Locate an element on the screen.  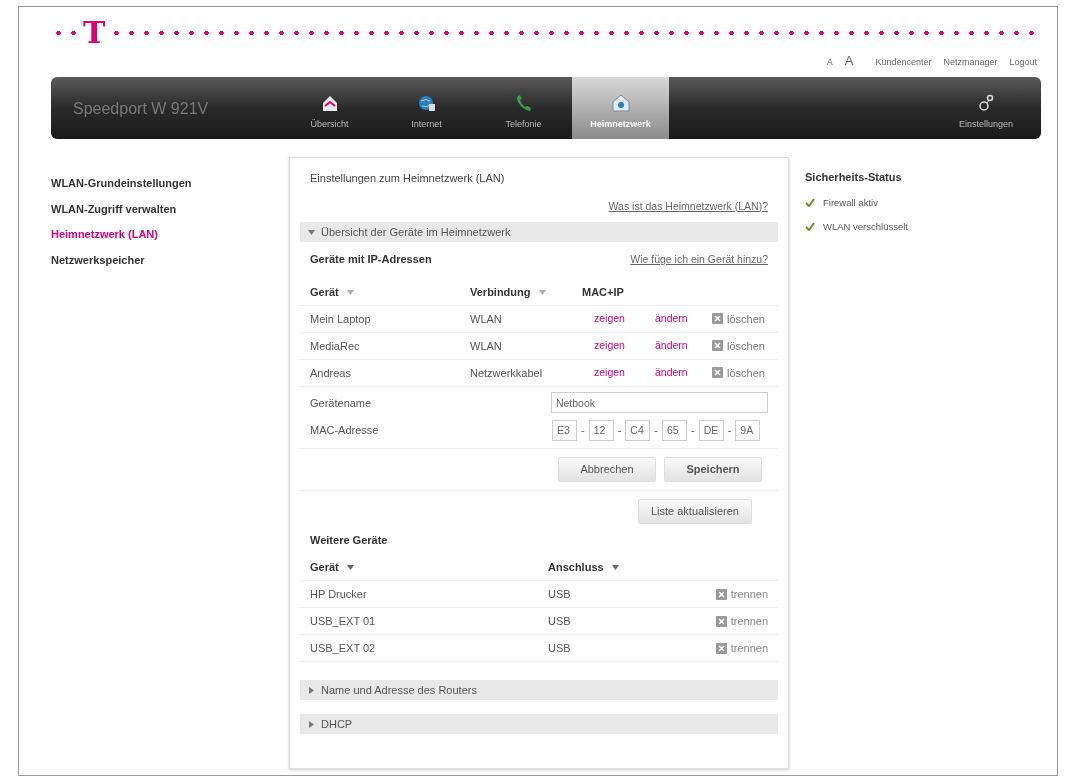
sidebar-item: WLAN-Zugriff verwalten is located at coordinates (170, 208).